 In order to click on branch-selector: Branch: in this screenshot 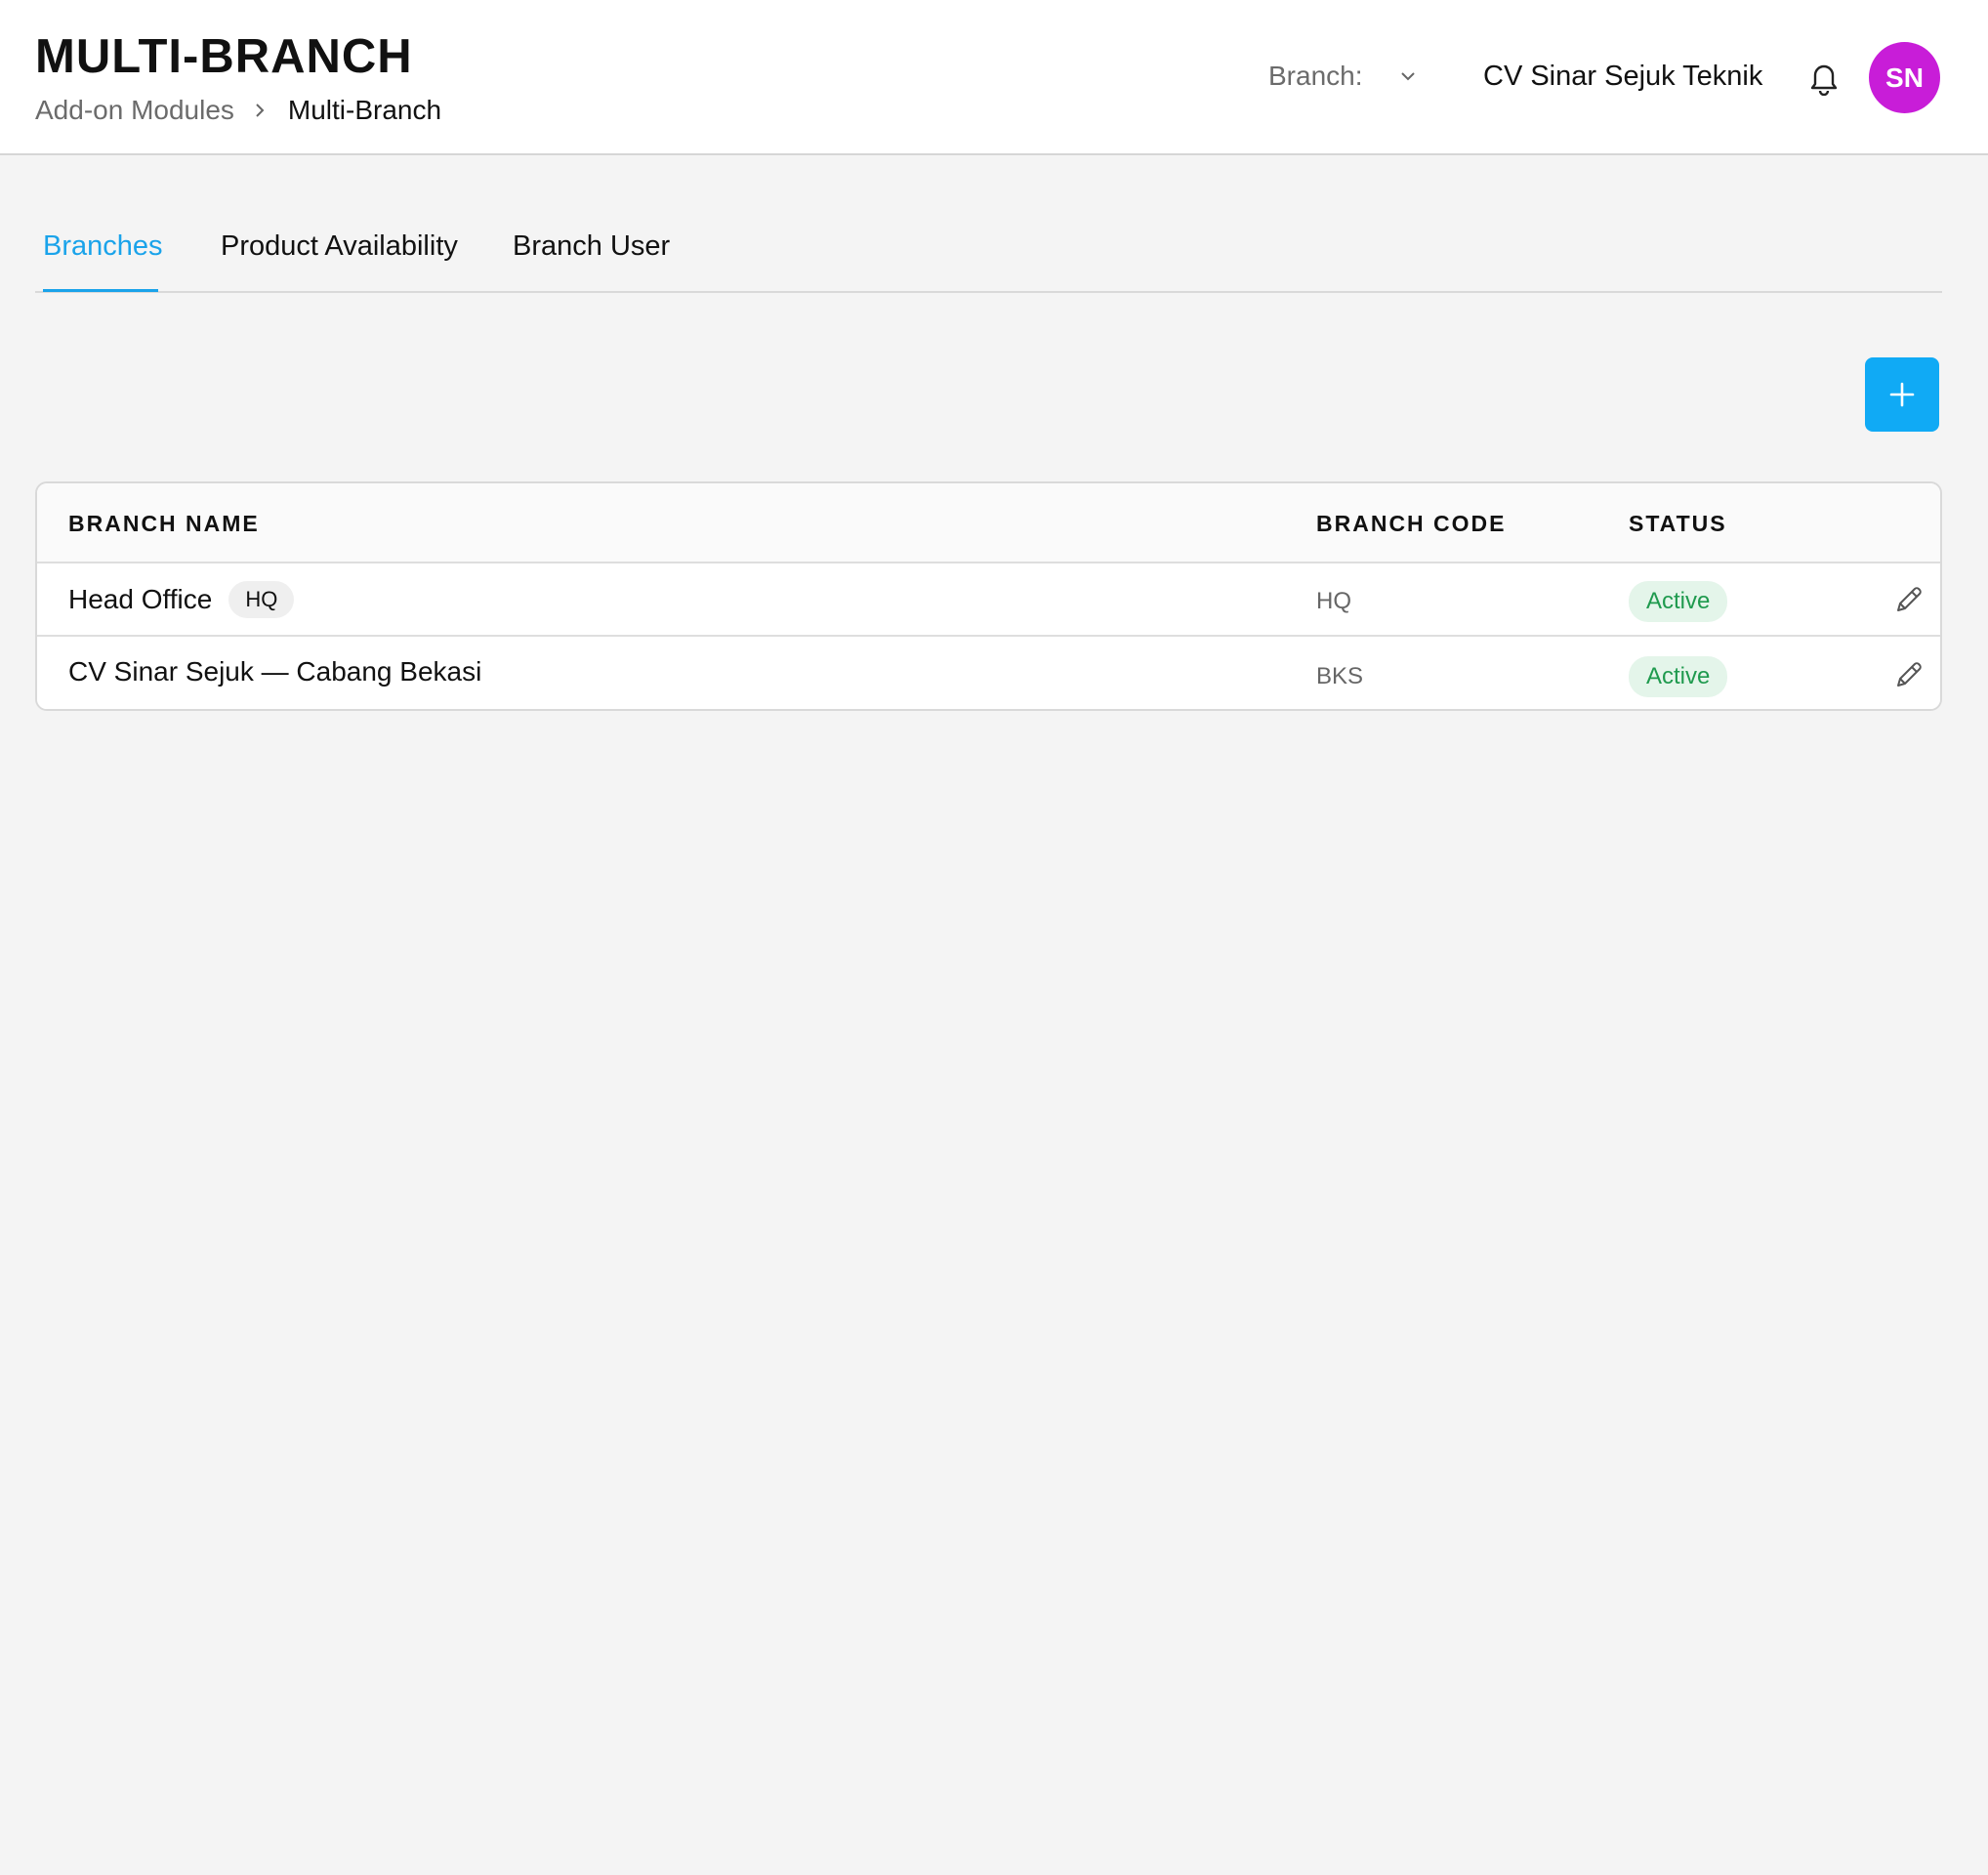, I will do `click(1344, 76)`.